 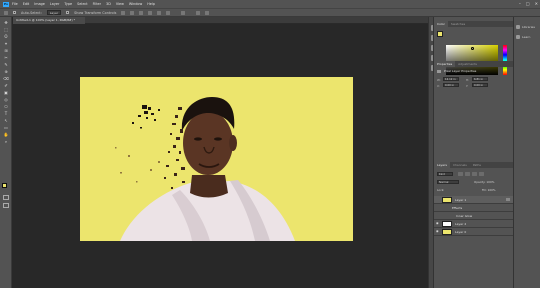 I want to click on 3d-rotate-icon, so click(x=207, y=12).